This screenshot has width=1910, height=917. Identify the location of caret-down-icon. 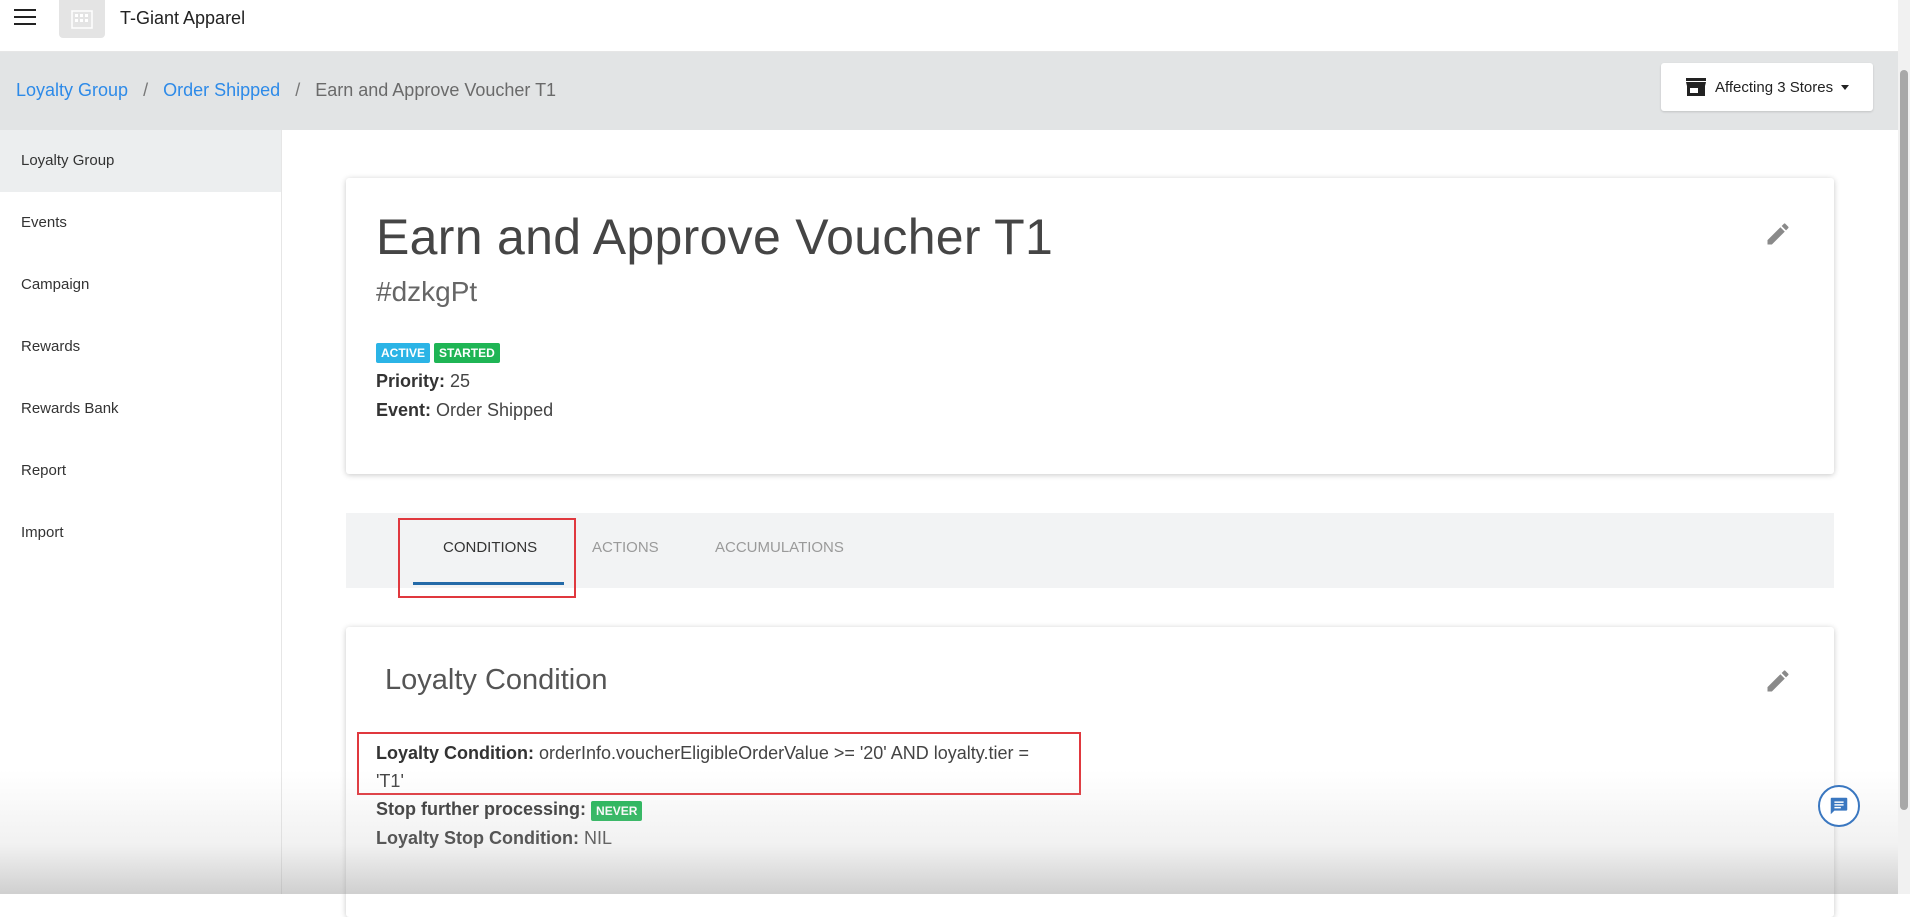
(1845, 87).